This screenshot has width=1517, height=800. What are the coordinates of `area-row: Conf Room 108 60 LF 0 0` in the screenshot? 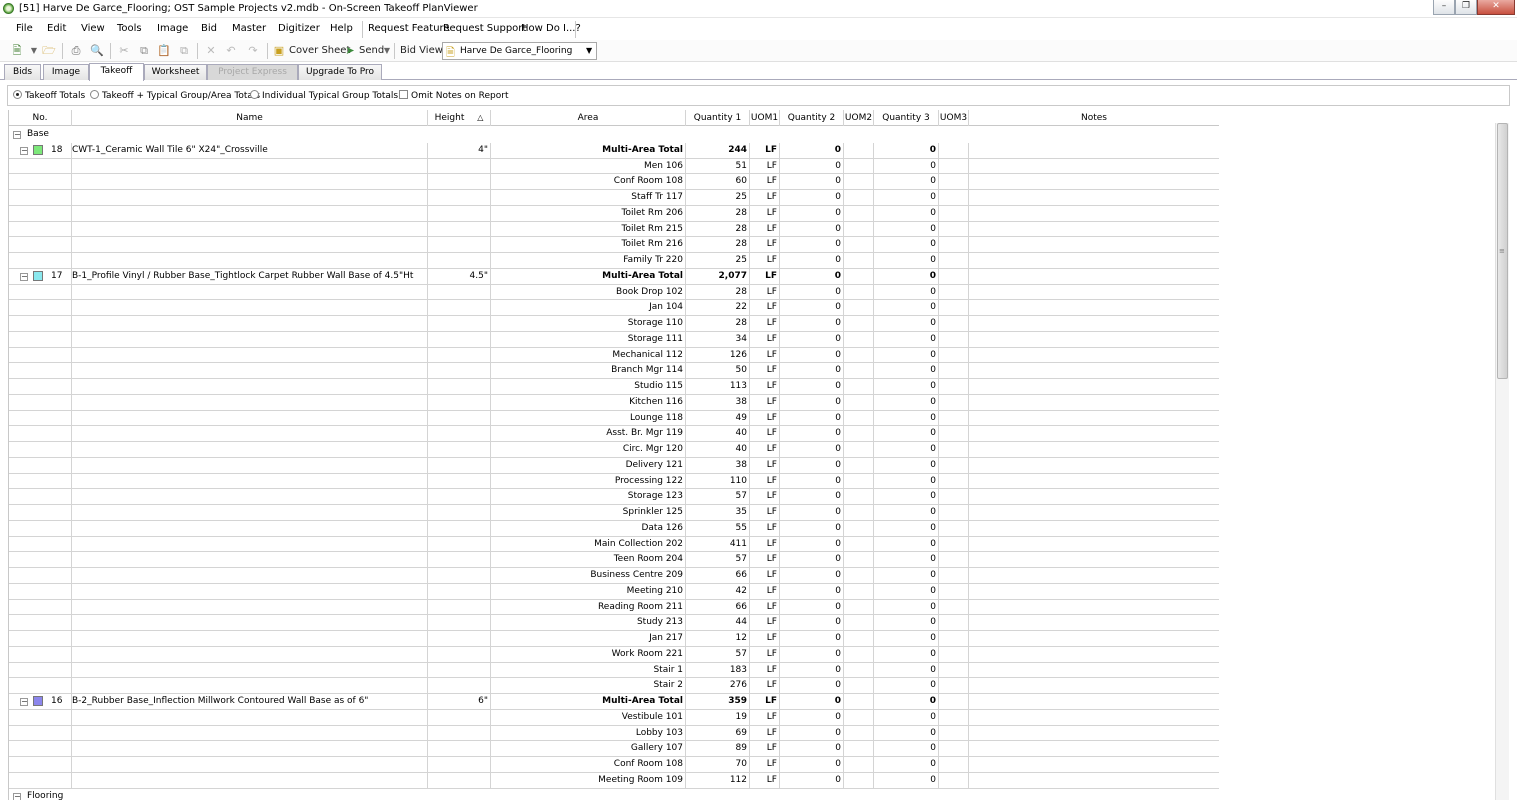 It's located at (614, 182).